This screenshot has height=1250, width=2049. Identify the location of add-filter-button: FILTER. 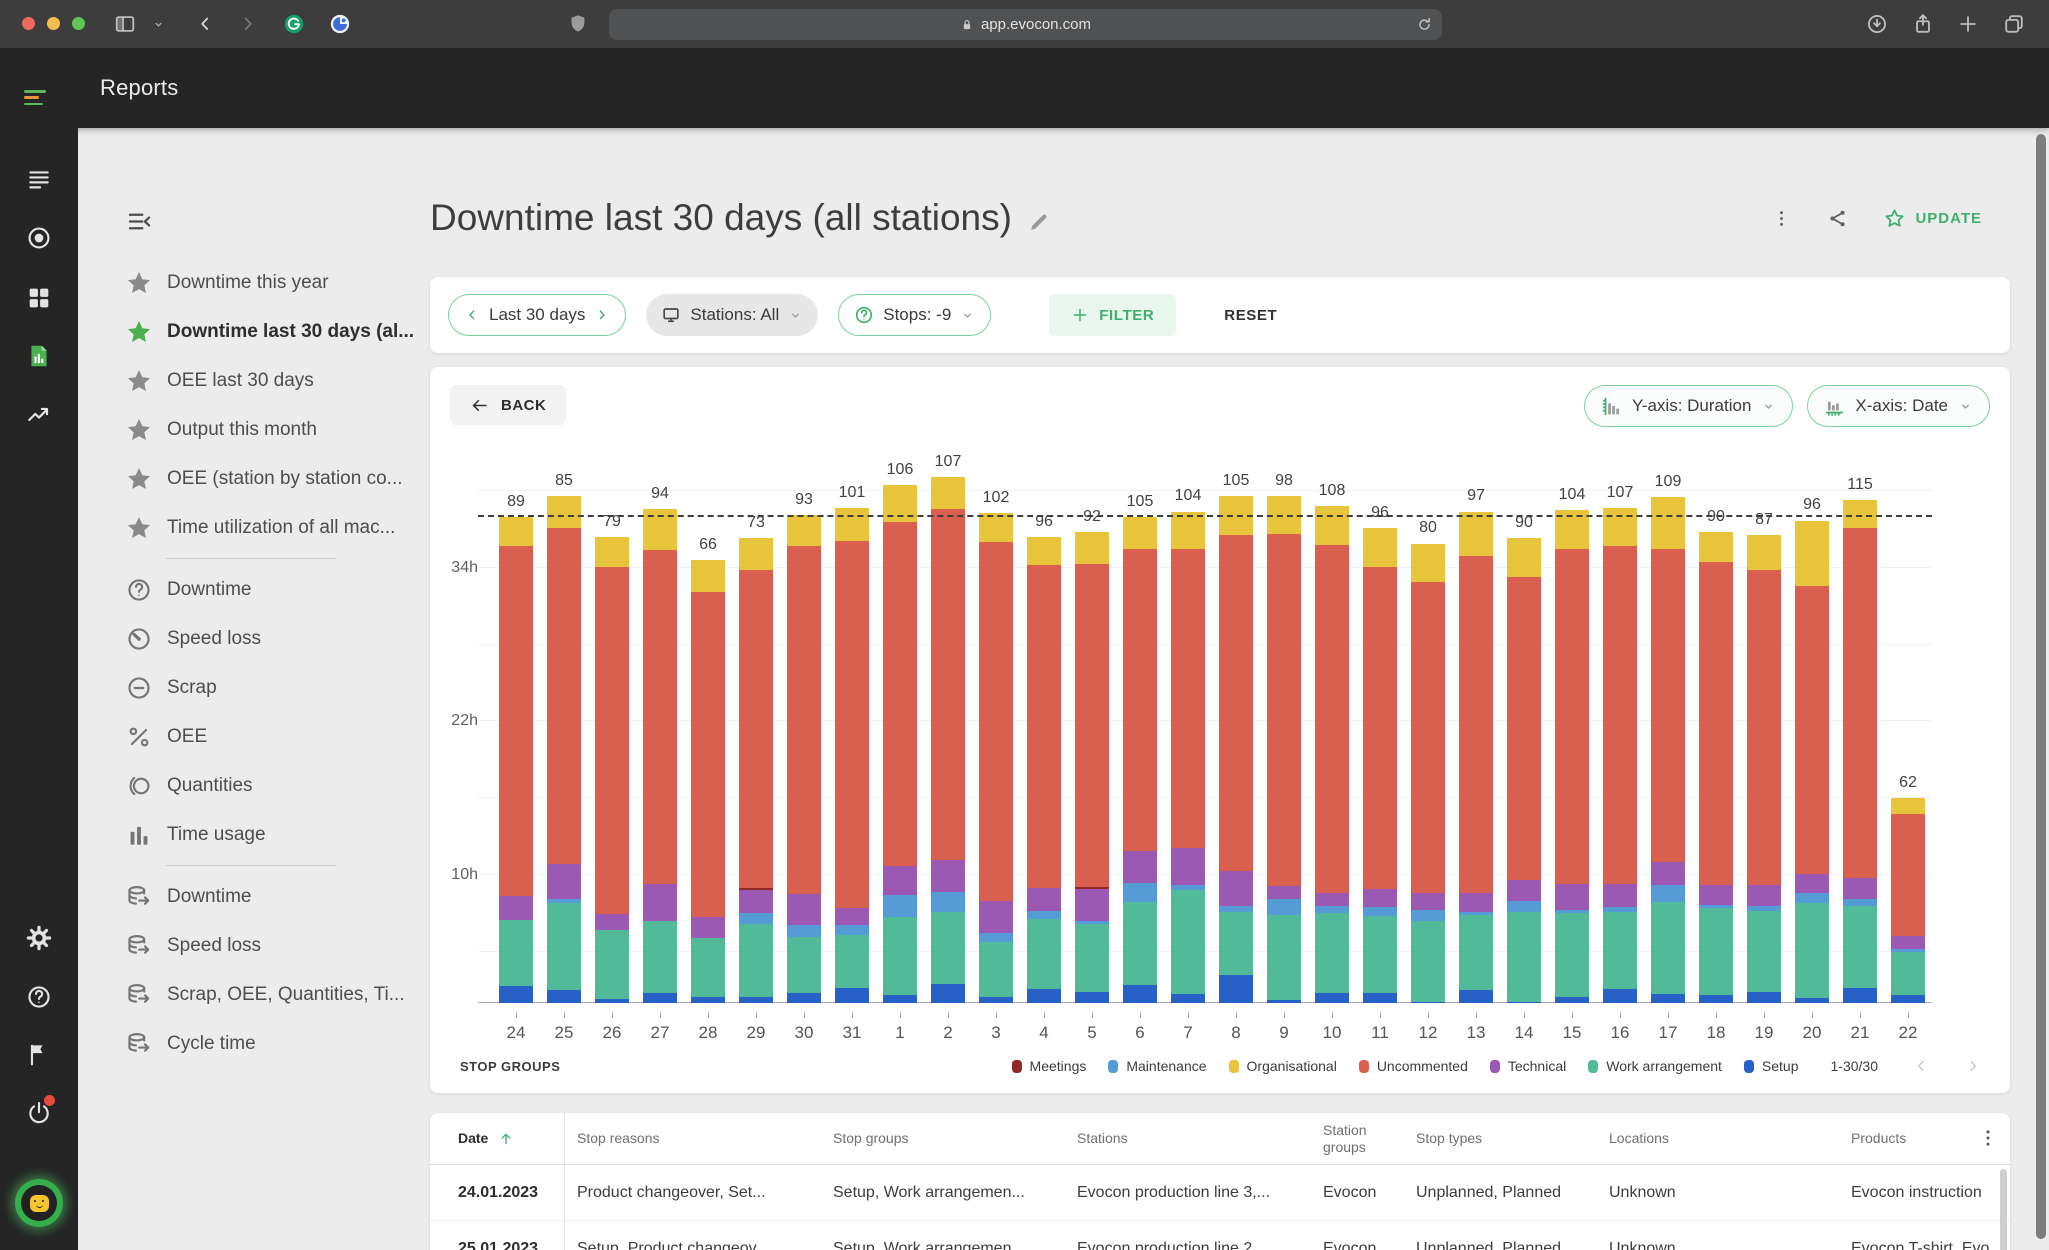
(1113, 315).